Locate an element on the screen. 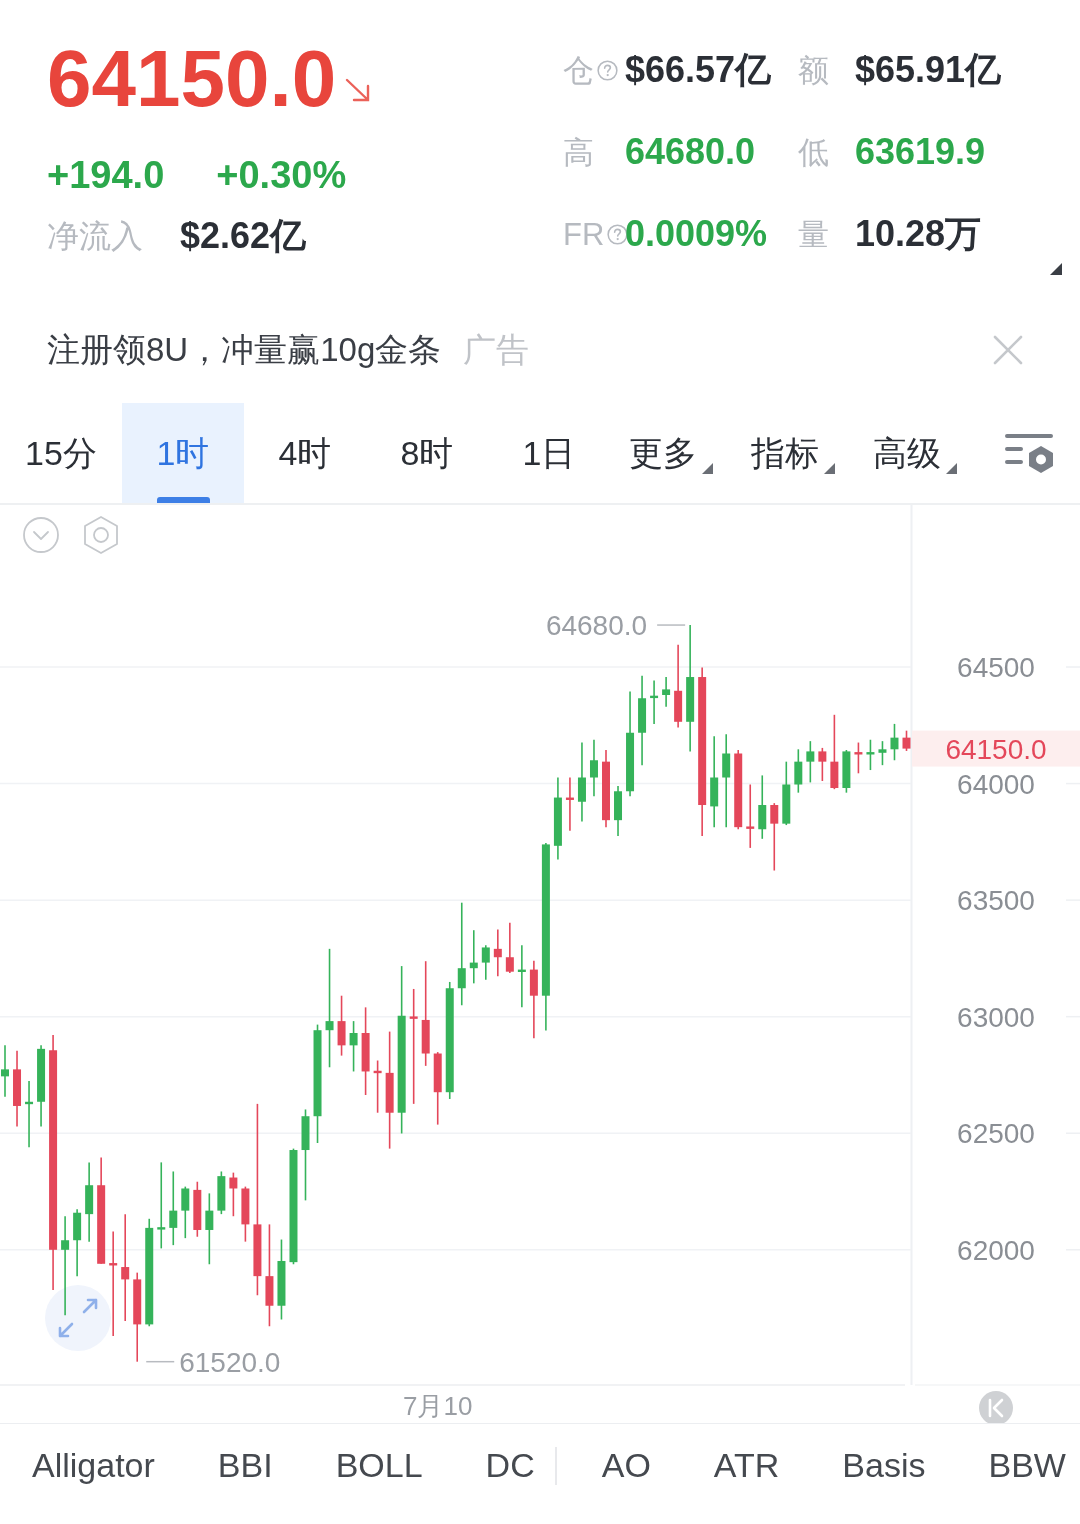 The height and width of the screenshot is (1524, 1080). high-price-label: 64680.0 is located at coordinates (596, 626).